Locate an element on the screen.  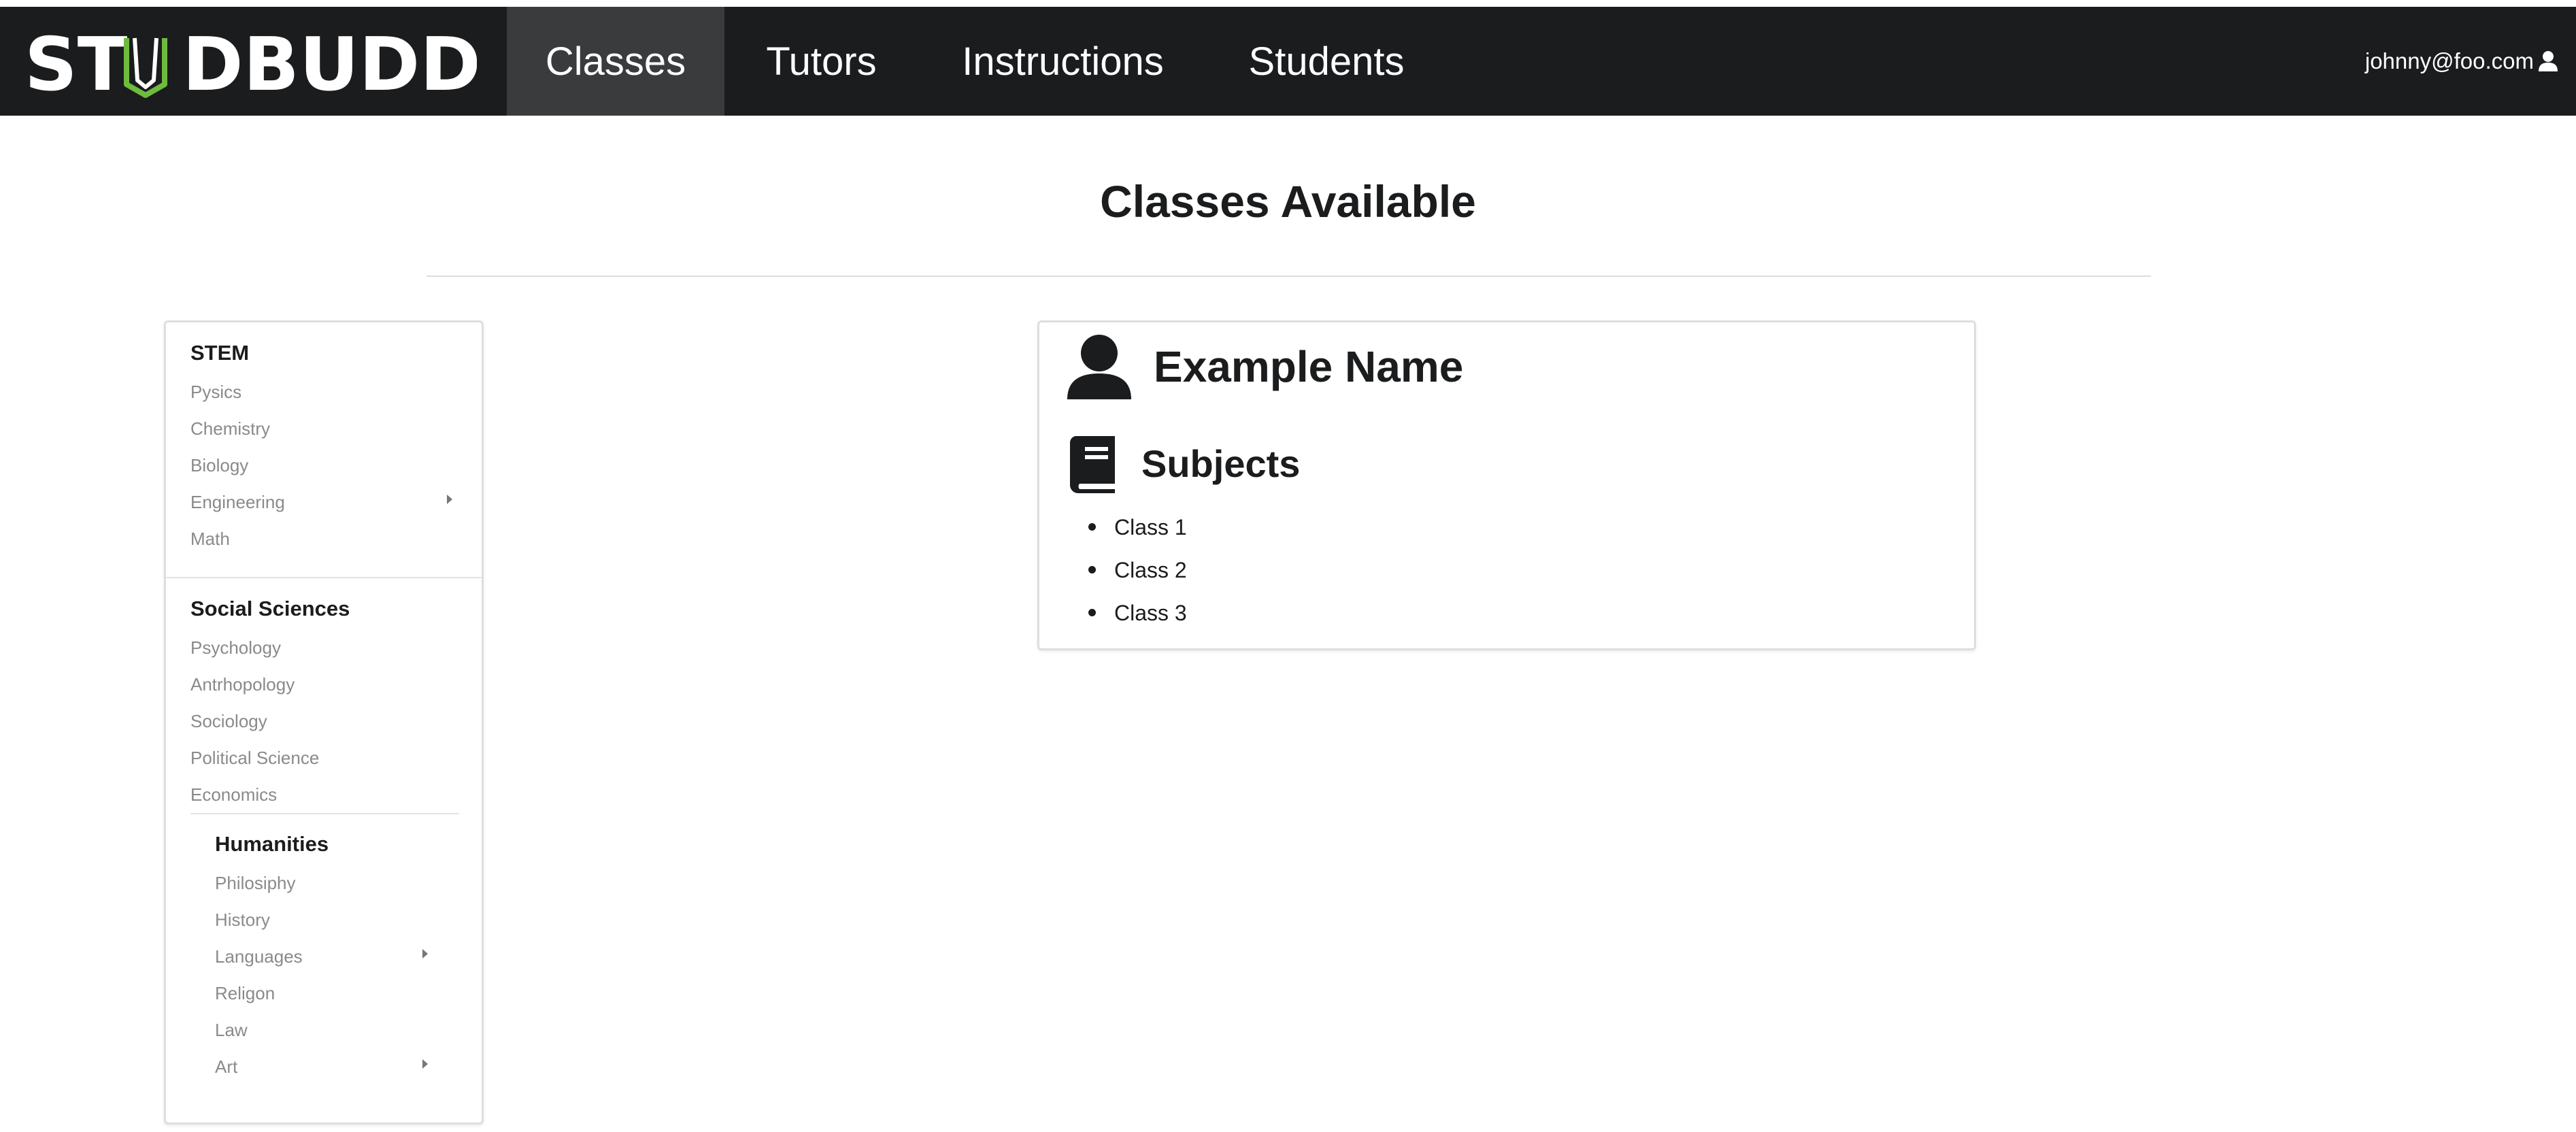
menu-item-chemistry: Chemistry is located at coordinates (230, 429).